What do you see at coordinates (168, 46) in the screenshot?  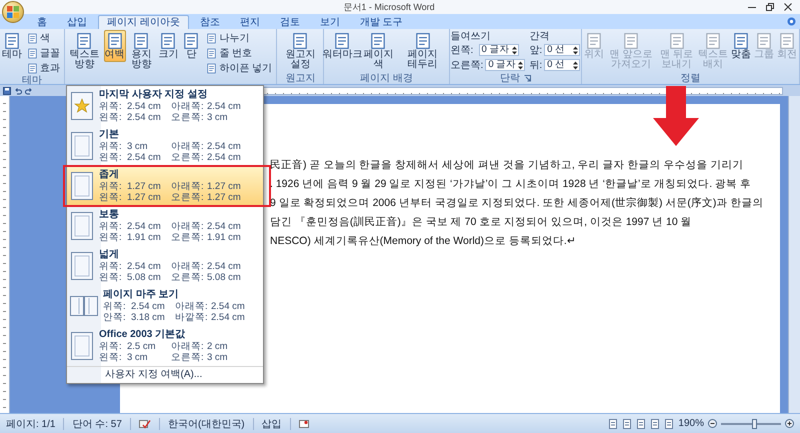 I see `ribbon-button: 크기` at bounding box center [168, 46].